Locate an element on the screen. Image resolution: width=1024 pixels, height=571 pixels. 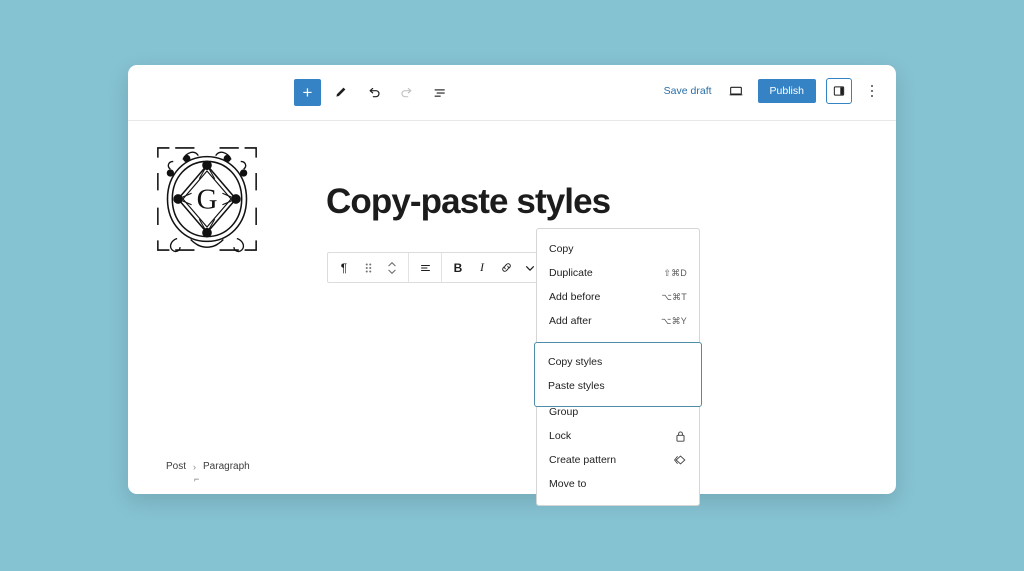
svg-text: G is located at coordinates (207, 200).